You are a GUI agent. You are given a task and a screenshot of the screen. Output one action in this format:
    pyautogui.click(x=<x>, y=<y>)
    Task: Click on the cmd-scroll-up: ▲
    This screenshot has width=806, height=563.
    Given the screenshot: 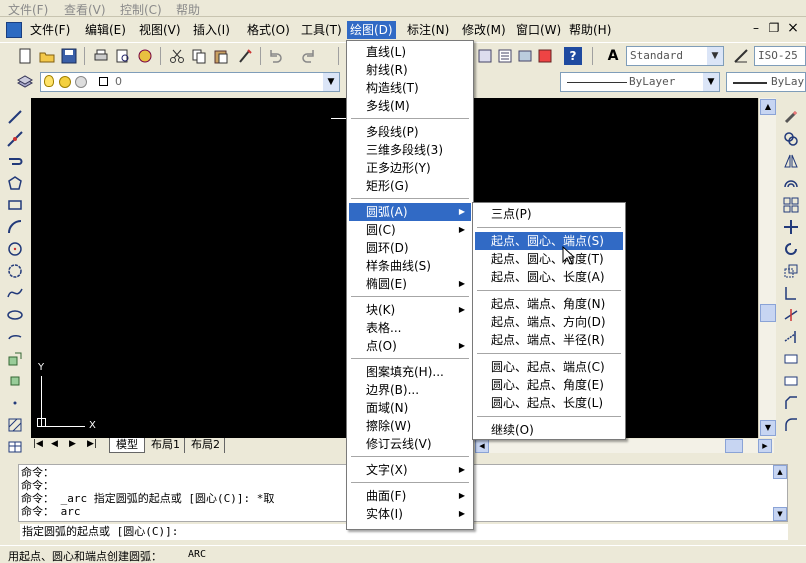 What is the action you would take?
    pyautogui.click(x=780, y=472)
    